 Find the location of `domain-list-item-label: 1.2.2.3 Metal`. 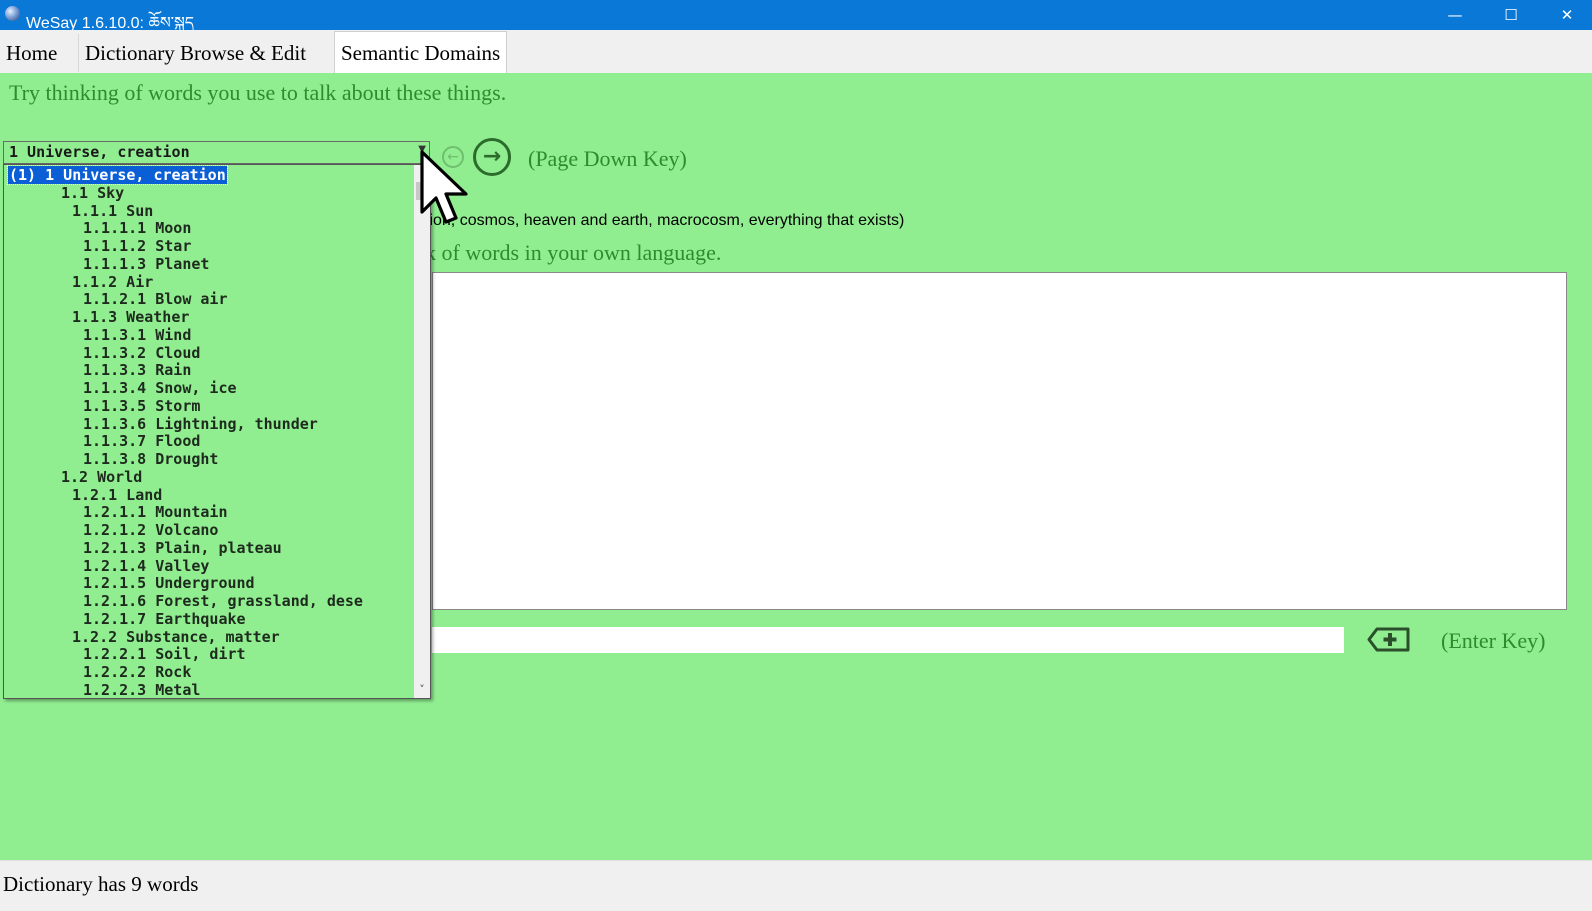

domain-list-item-label: 1.2.2.3 Metal is located at coordinates (142, 689).